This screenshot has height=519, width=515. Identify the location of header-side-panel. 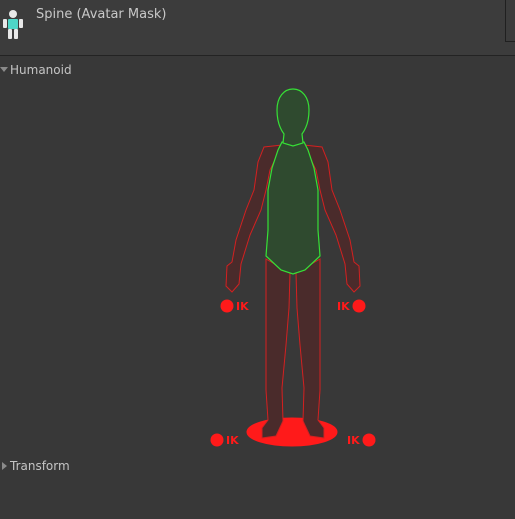
(510, 21).